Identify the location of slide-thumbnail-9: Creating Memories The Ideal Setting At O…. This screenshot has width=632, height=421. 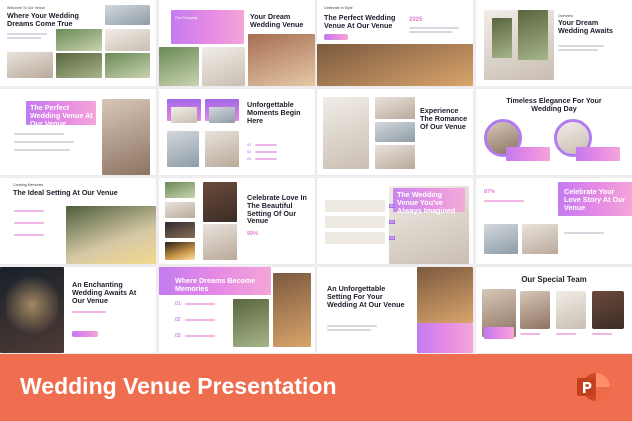
(78, 221).